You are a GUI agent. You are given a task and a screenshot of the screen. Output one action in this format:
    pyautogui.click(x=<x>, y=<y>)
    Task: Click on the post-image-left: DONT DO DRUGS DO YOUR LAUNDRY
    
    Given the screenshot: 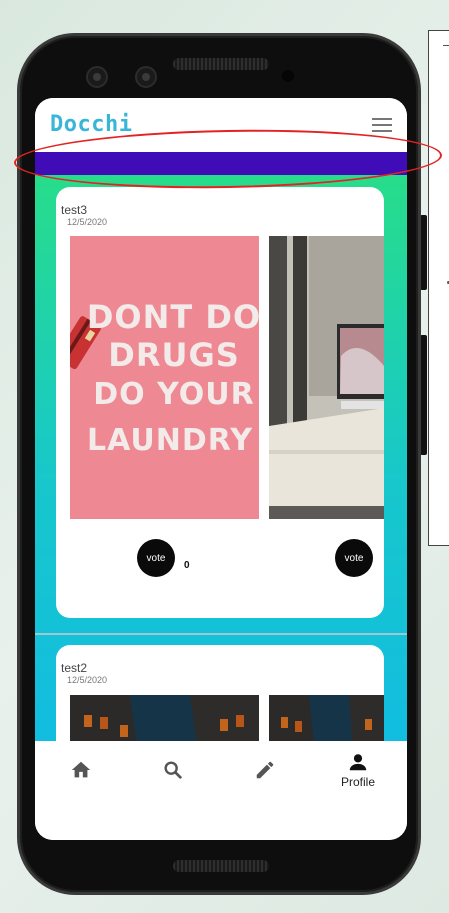 What is the action you would take?
    pyautogui.click(x=164, y=377)
    